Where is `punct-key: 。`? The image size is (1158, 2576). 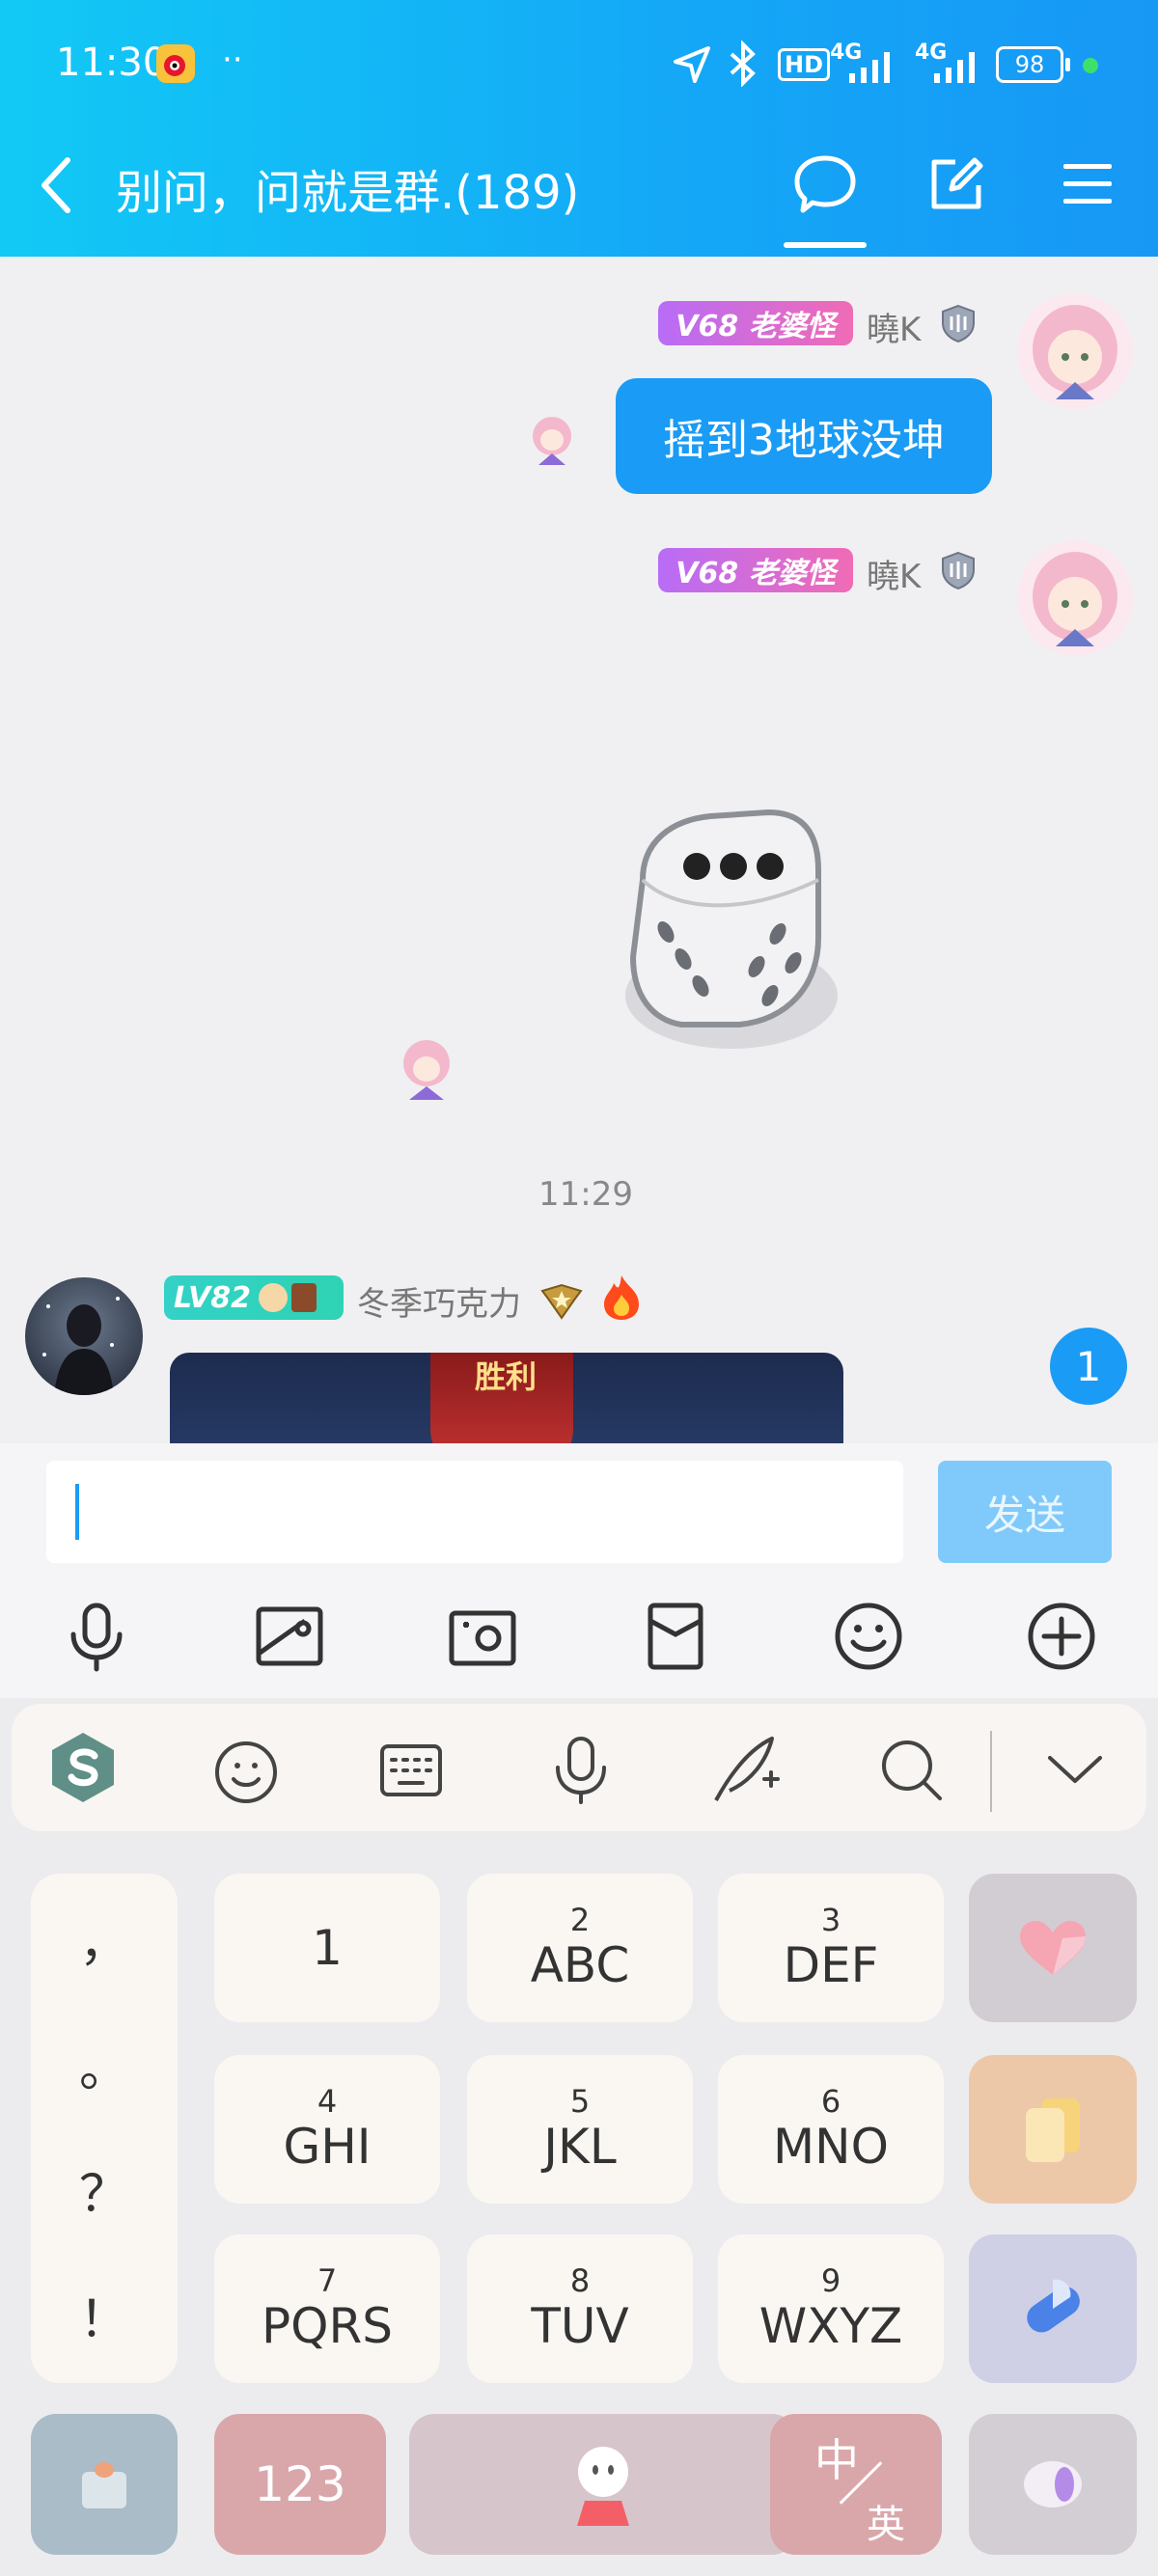 punct-key: 。 is located at coordinates (104, 2064).